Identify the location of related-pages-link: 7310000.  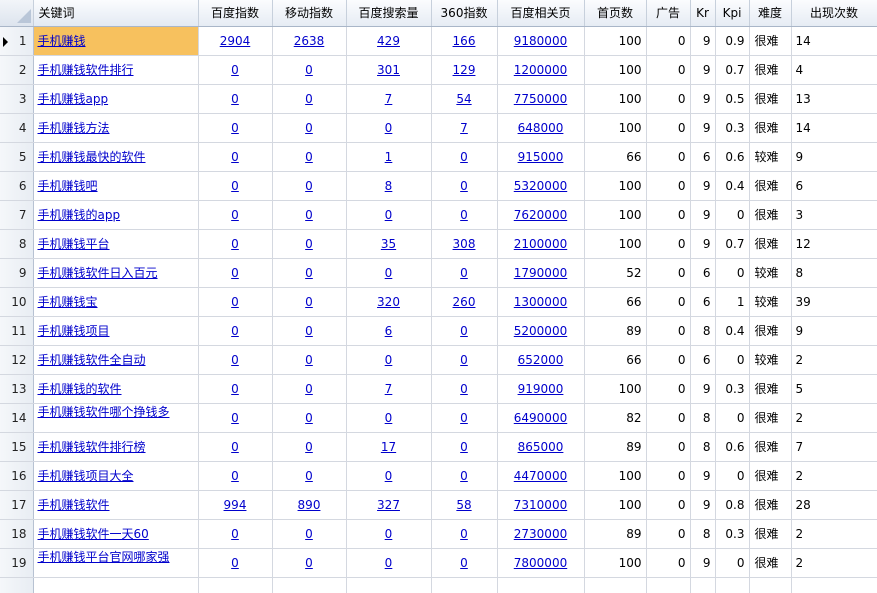
(540, 505).